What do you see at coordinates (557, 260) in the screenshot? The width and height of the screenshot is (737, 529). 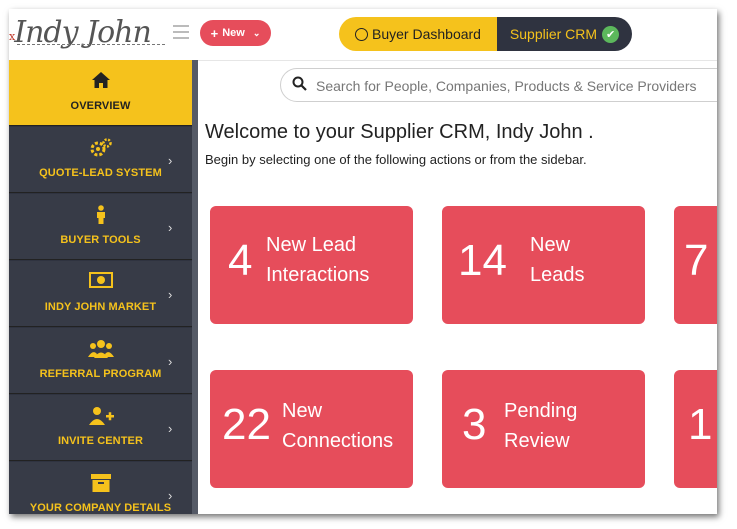 I see `card-label: New Leads` at bounding box center [557, 260].